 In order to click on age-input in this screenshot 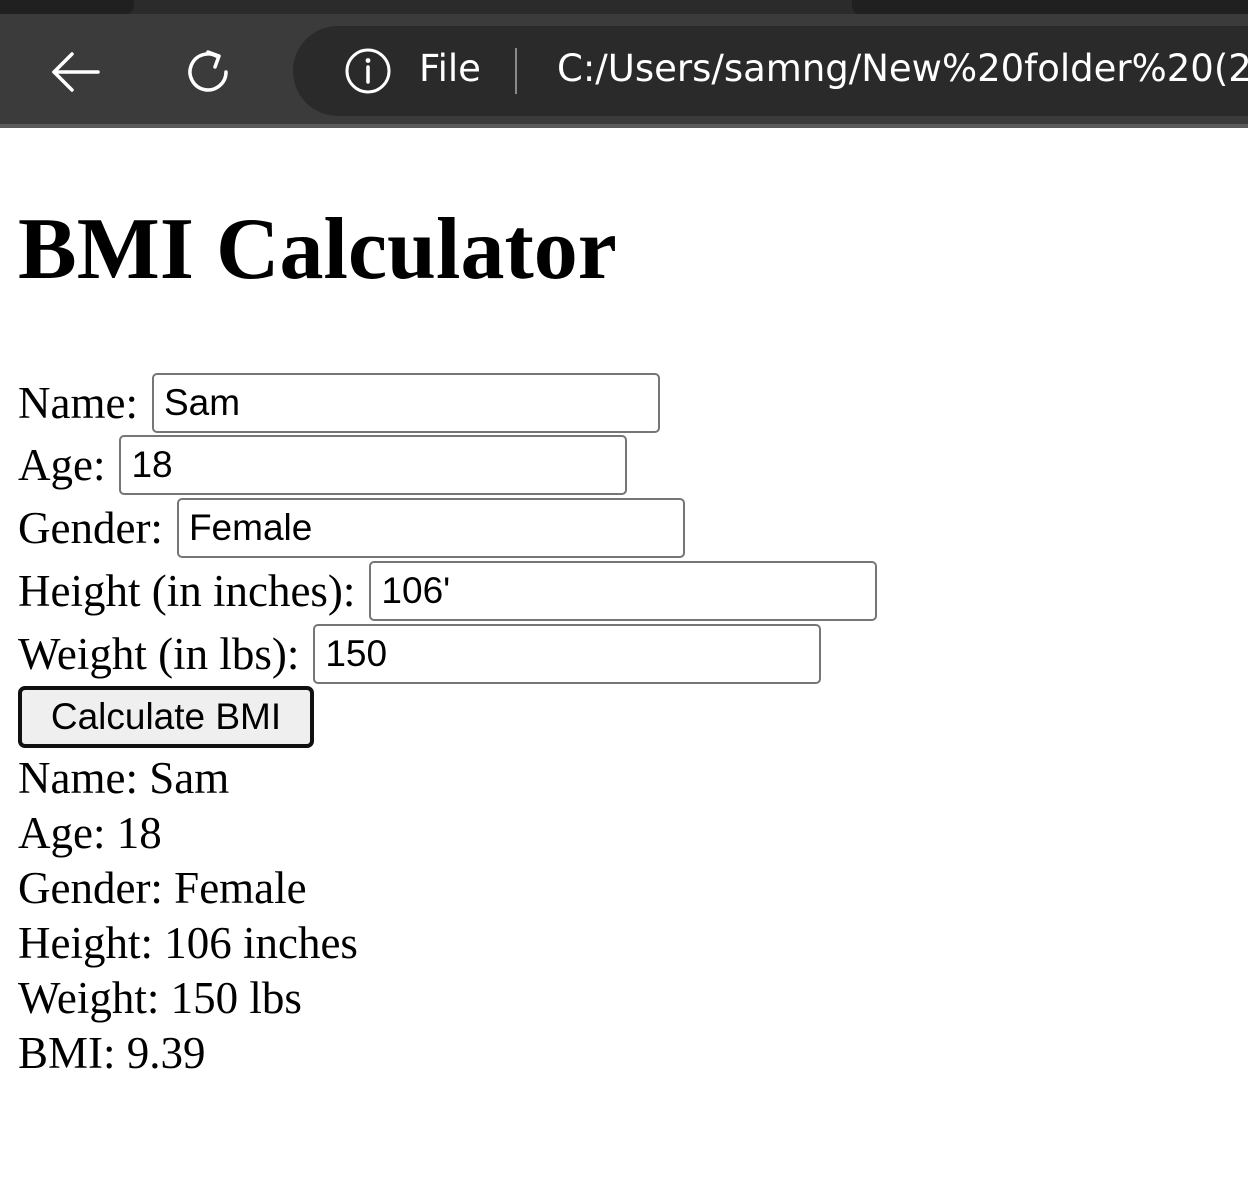, I will do `click(373, 465)`.